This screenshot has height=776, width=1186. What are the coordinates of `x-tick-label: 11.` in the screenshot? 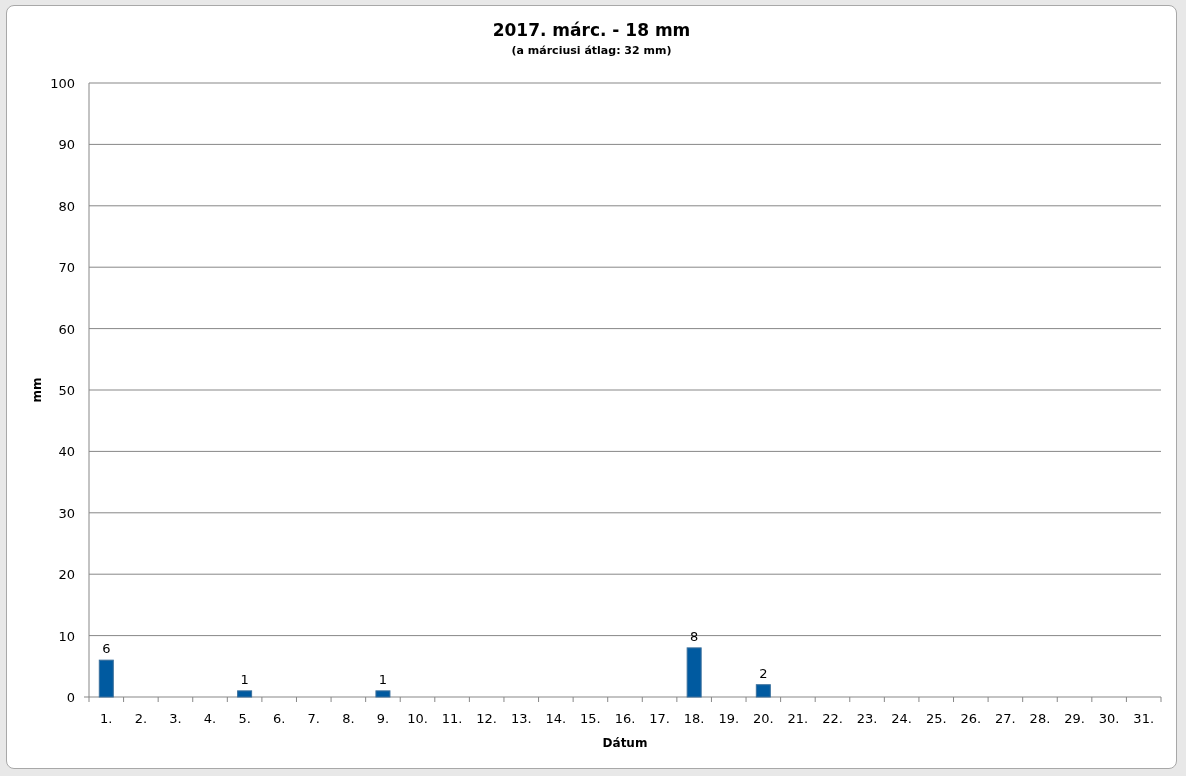 It's located at (452, 718).